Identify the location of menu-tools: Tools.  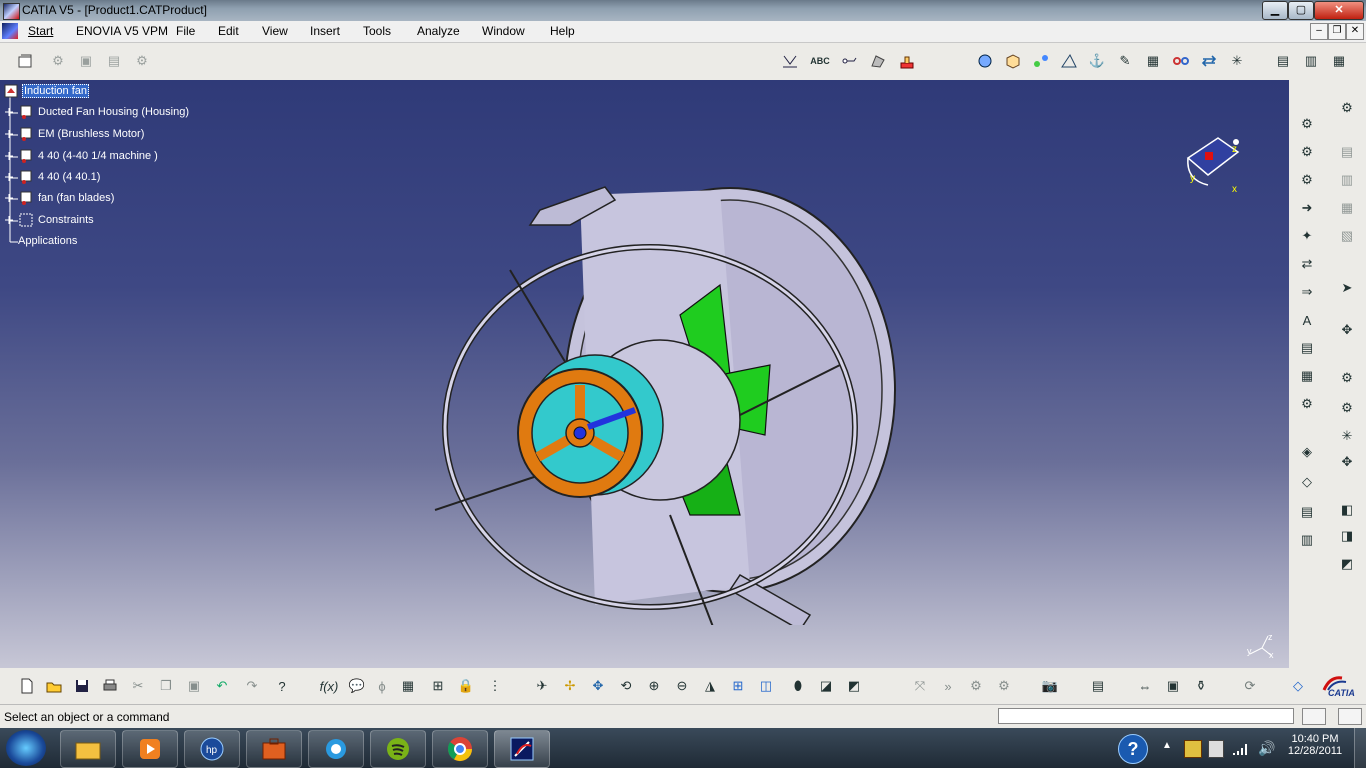
(377, 31).